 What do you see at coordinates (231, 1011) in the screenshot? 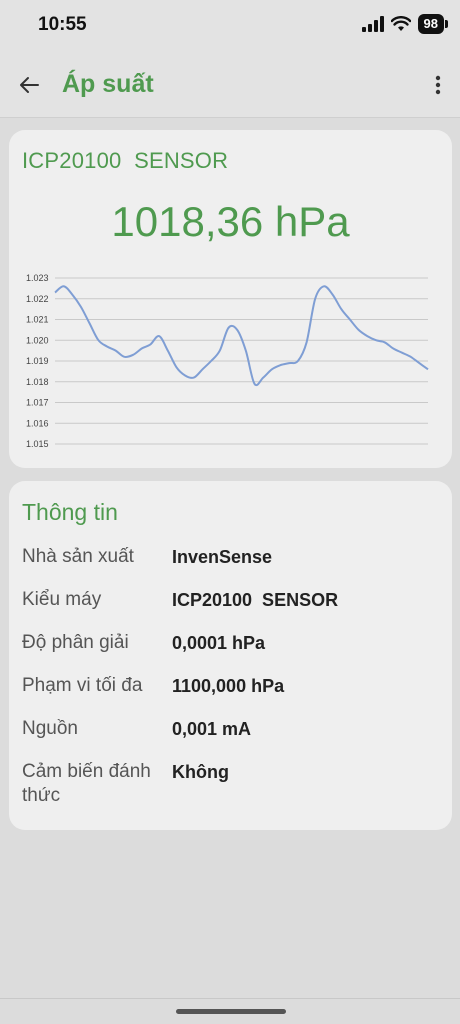
I see `home-indicator` at bounding box center [231, 1011].